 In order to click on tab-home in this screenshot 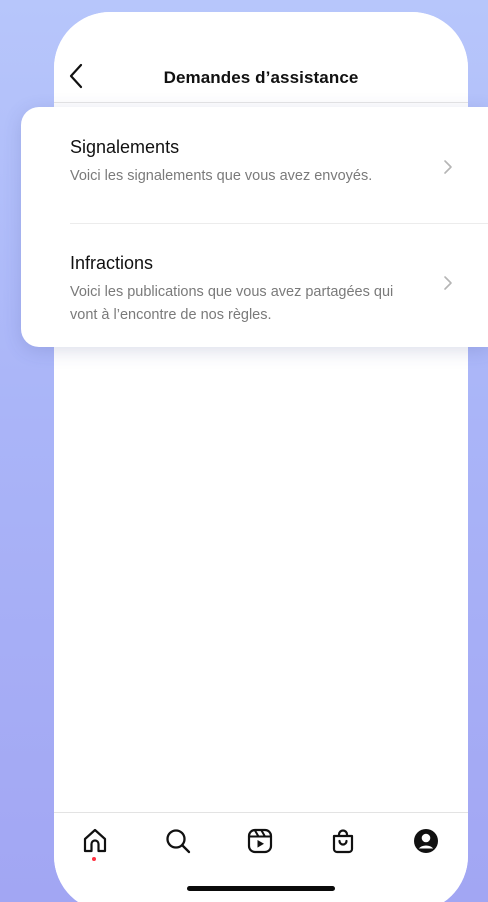, I will do `click(95, 841)`.